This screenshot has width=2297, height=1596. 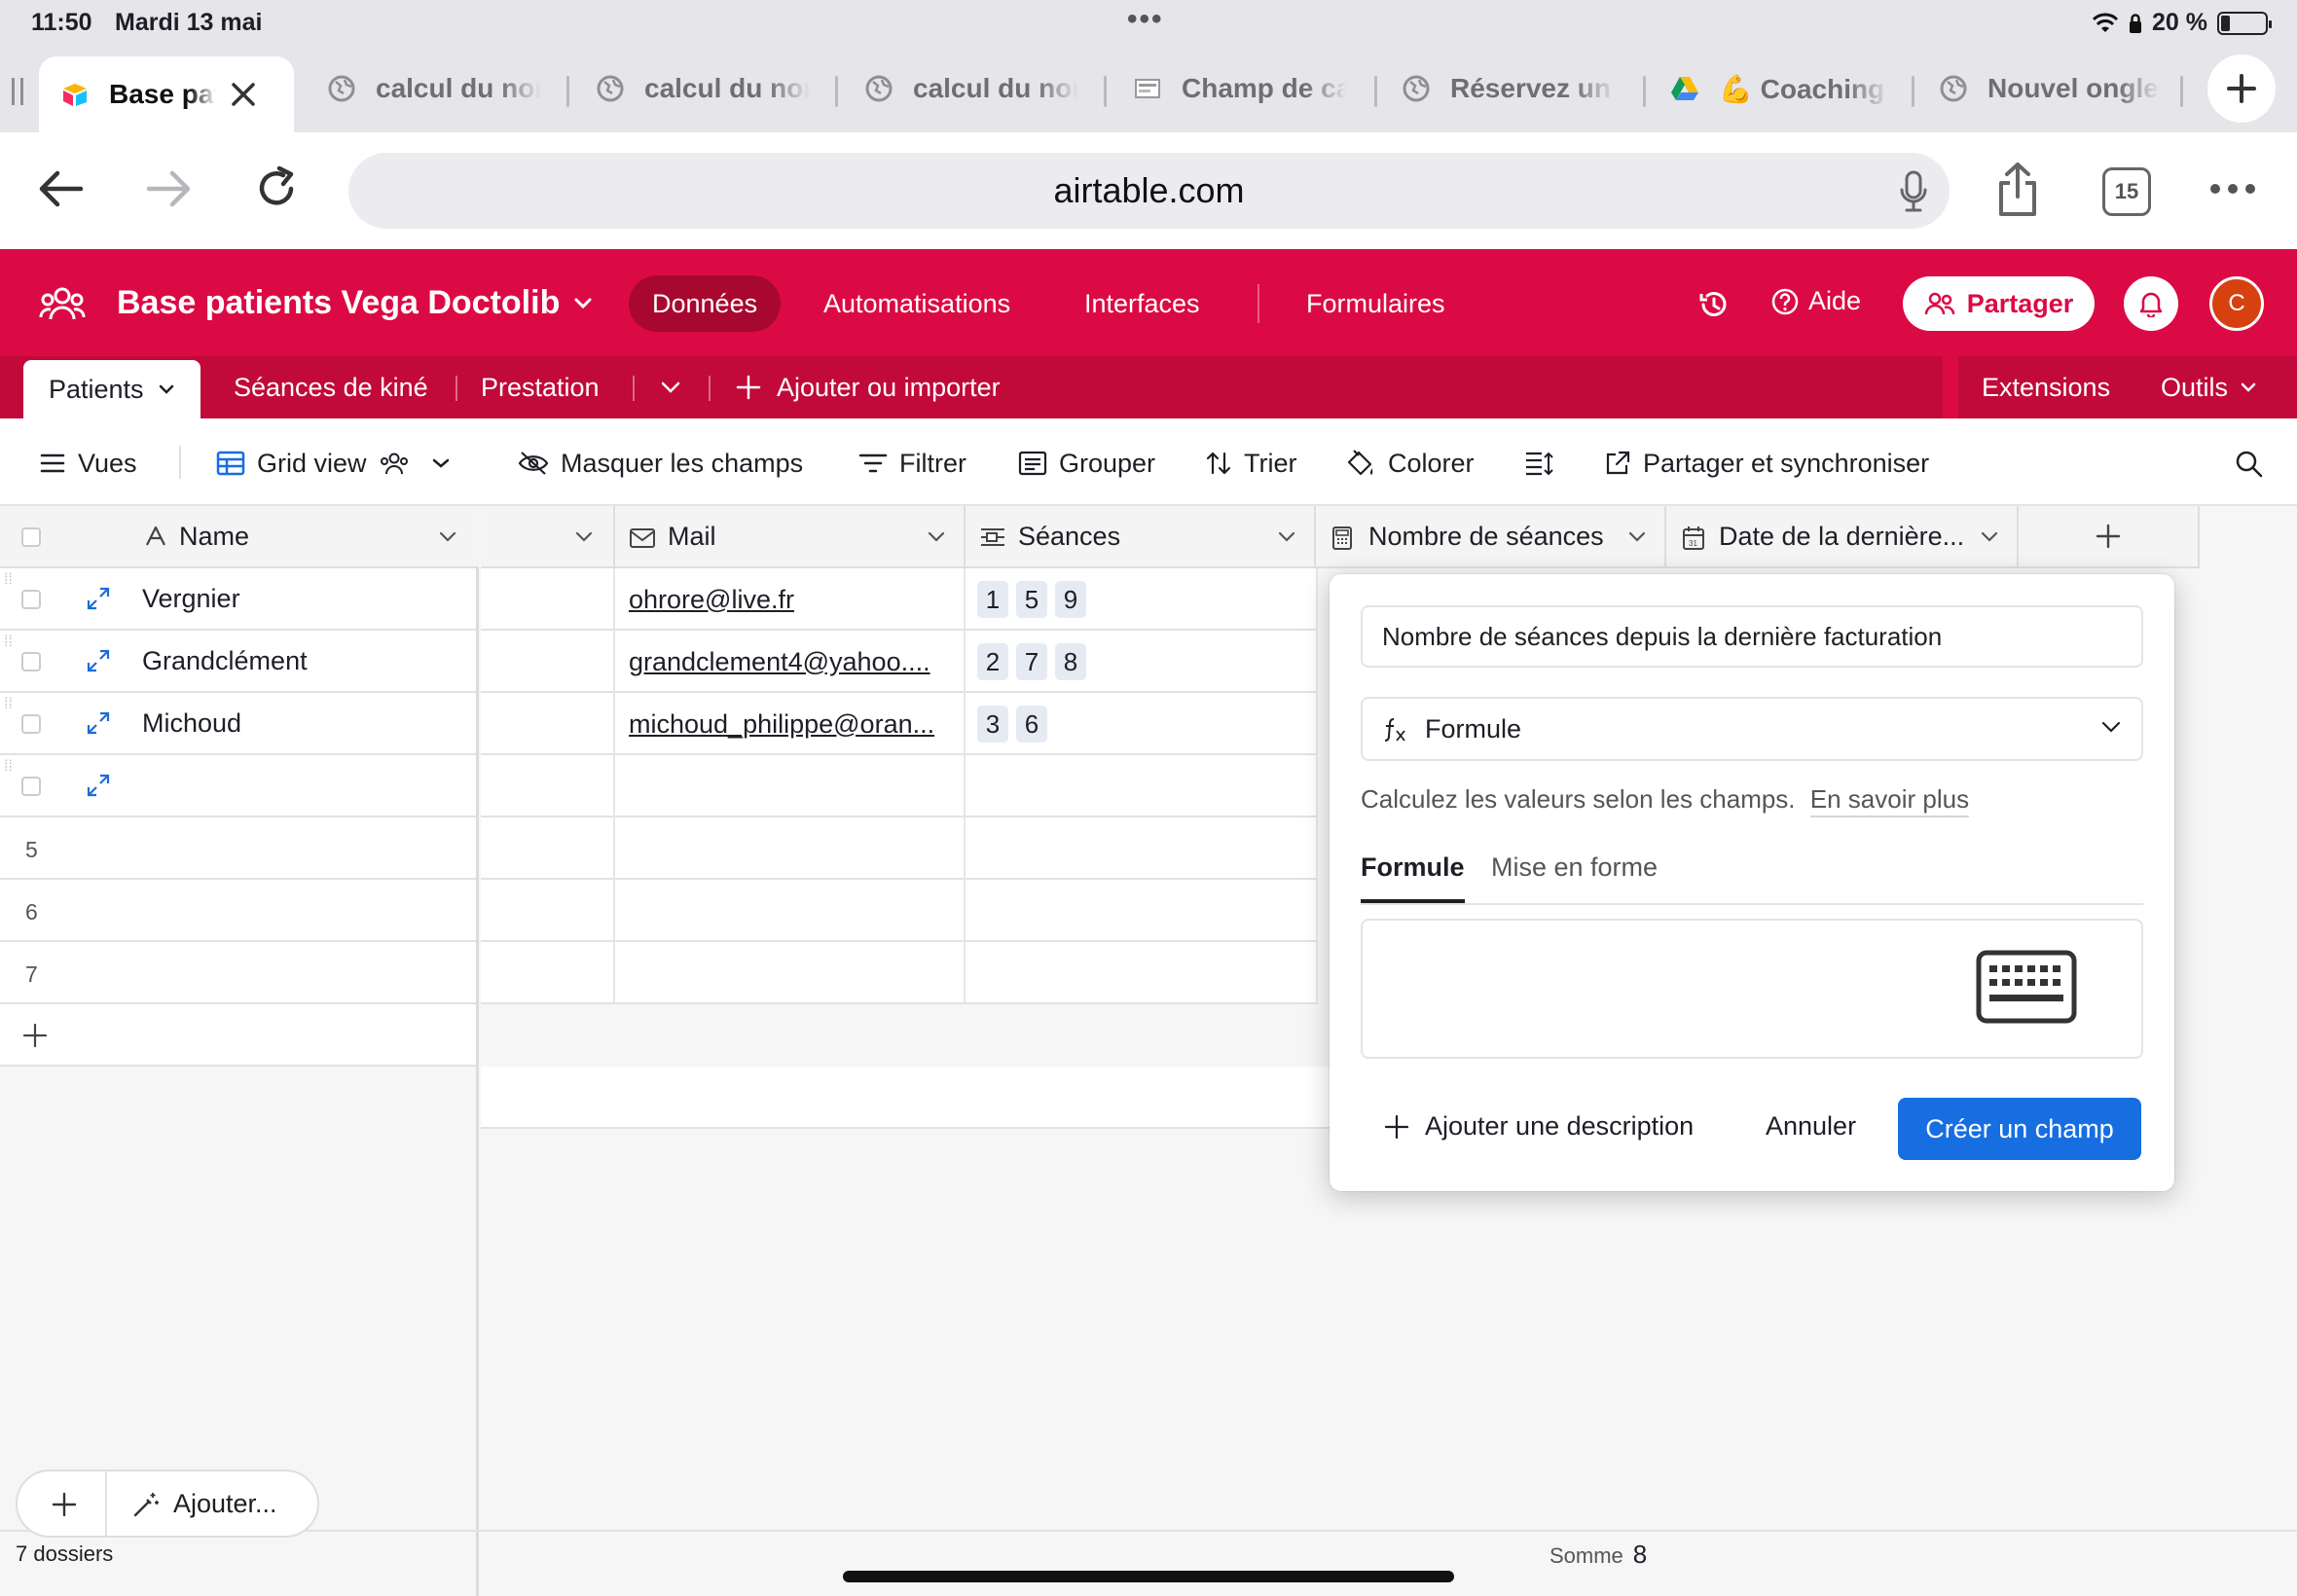 I want to click on browser-tab: Champ de calcul, so click(x=1241, y=88).